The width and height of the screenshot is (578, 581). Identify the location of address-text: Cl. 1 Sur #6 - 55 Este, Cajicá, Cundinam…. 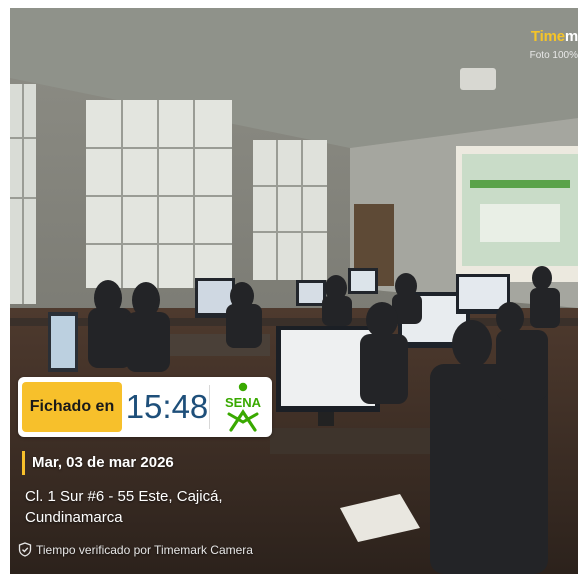
(124, 507).